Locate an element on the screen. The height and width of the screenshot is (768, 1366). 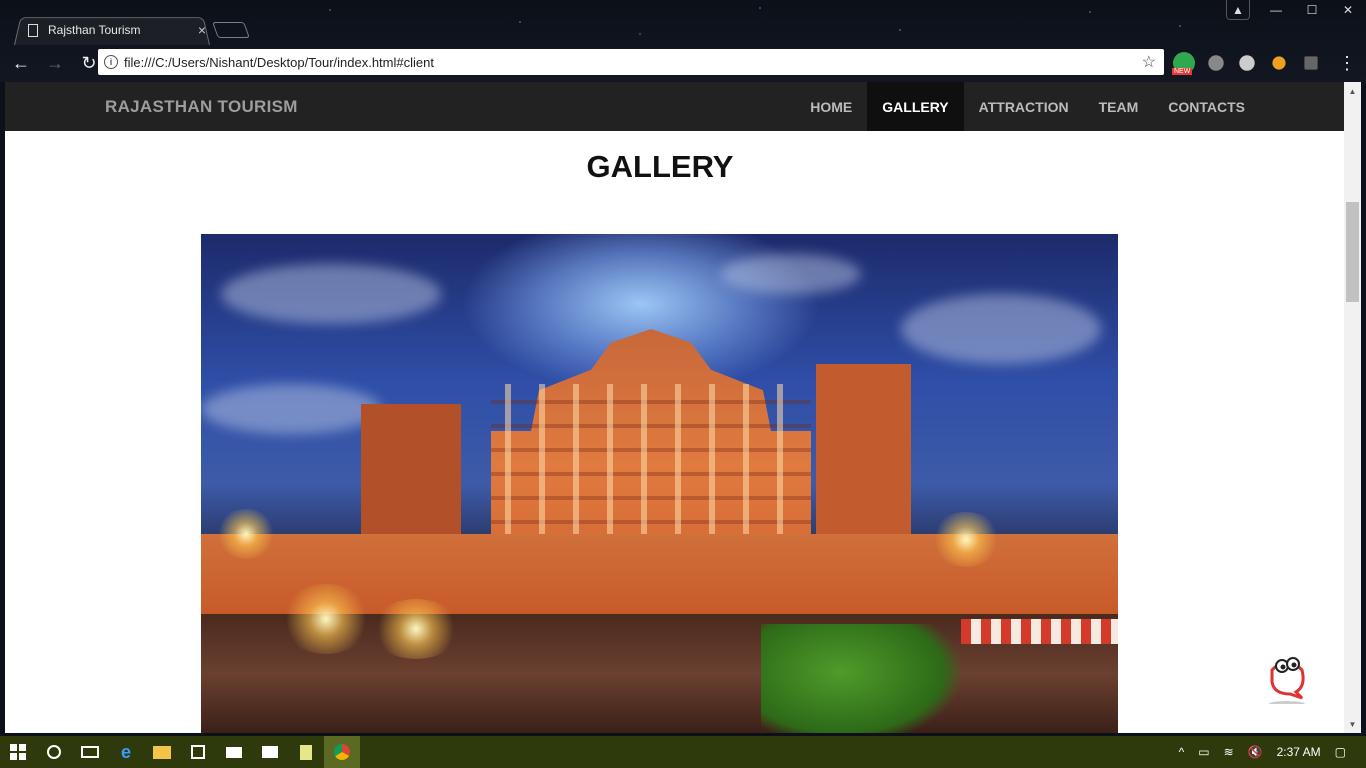
mail-icon is located at coordinates (234, 752).